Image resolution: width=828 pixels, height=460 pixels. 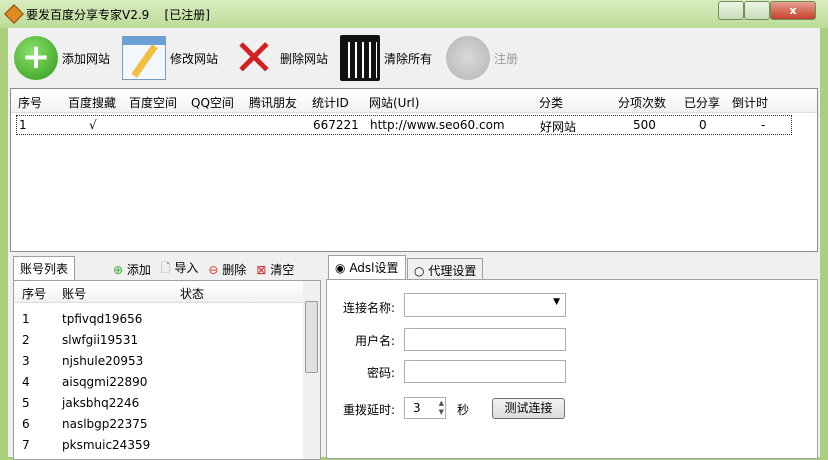 What do you see at coordinates (26, 382) in the screenshot?
I see `cell: 4` at bounding box center [26, 382].